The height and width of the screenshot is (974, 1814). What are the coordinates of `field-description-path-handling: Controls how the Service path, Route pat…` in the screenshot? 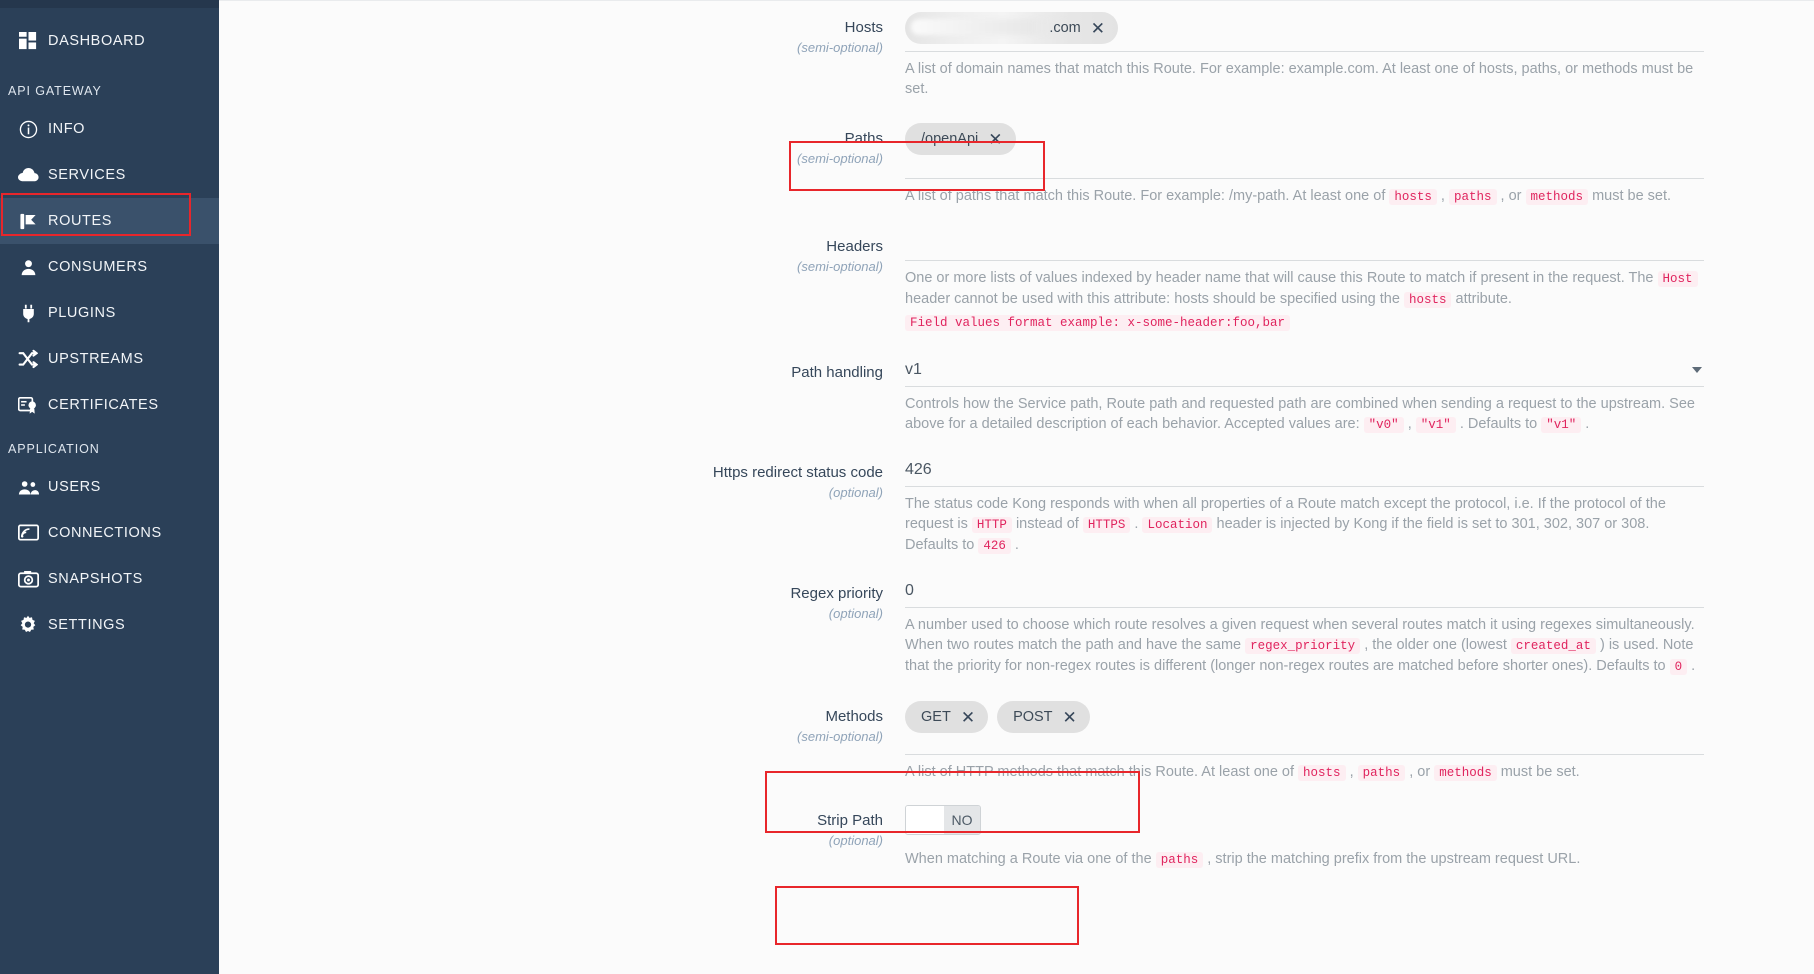 It's located at (1304, 411).